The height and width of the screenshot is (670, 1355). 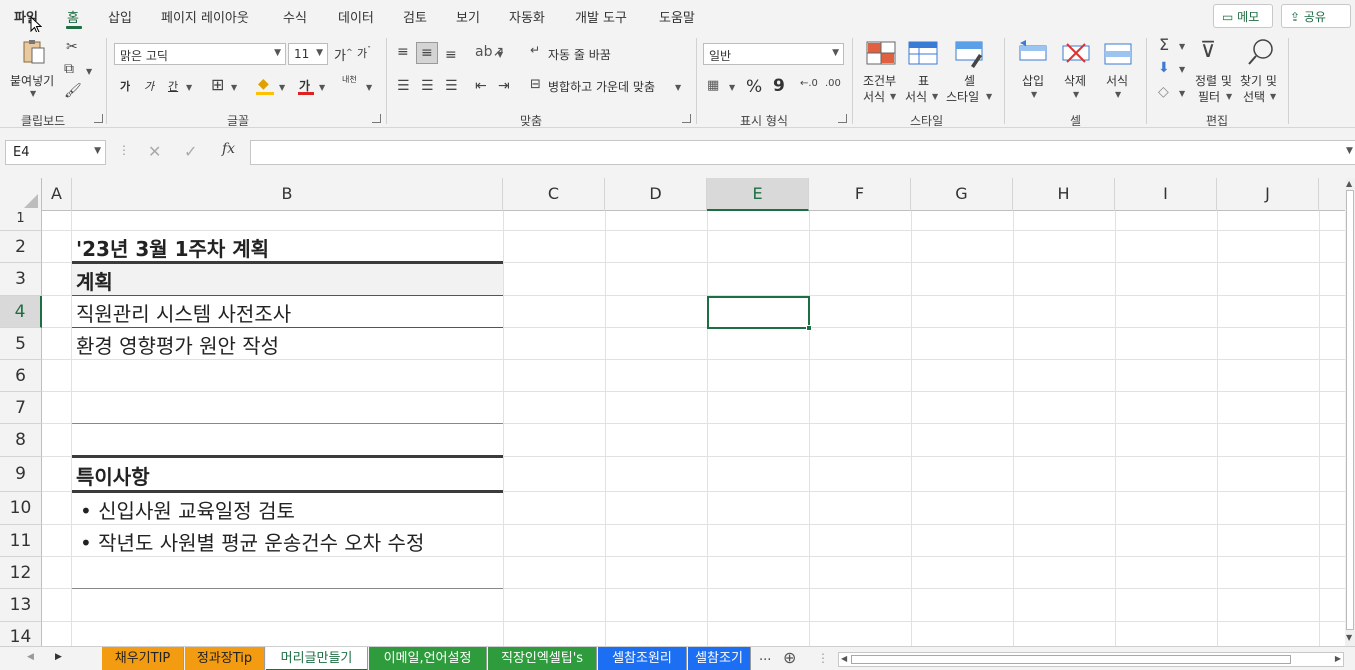 What do you see at coordinates (1268, 194) in the screenshot?
I see `column-header-j: J` at bounding box center [1268, 194].